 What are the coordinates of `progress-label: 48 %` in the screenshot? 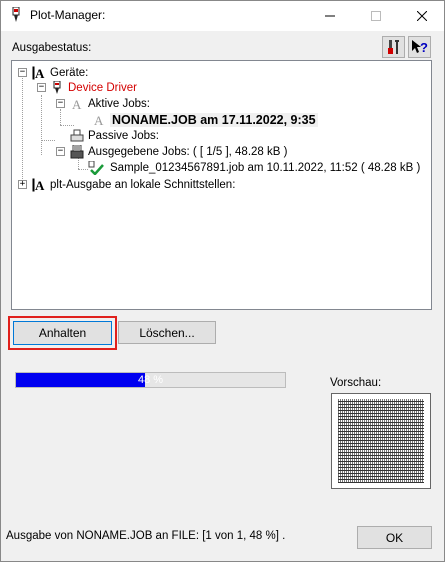 It's located at (150, 380).